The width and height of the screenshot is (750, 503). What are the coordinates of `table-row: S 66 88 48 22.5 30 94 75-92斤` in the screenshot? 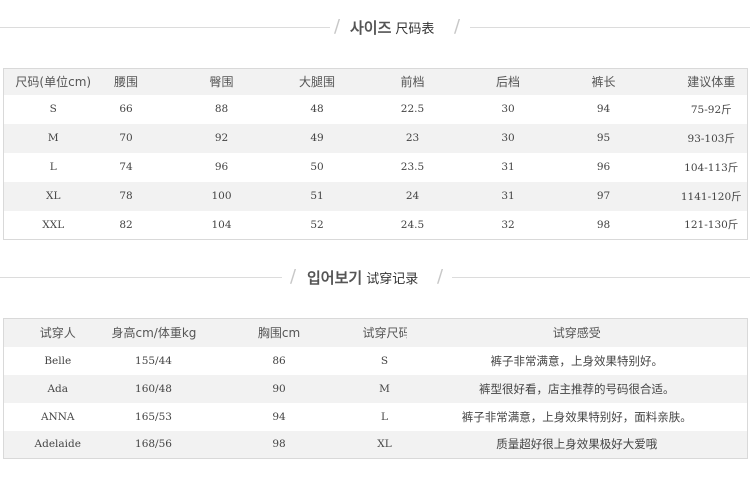 It's located at (376, 109).